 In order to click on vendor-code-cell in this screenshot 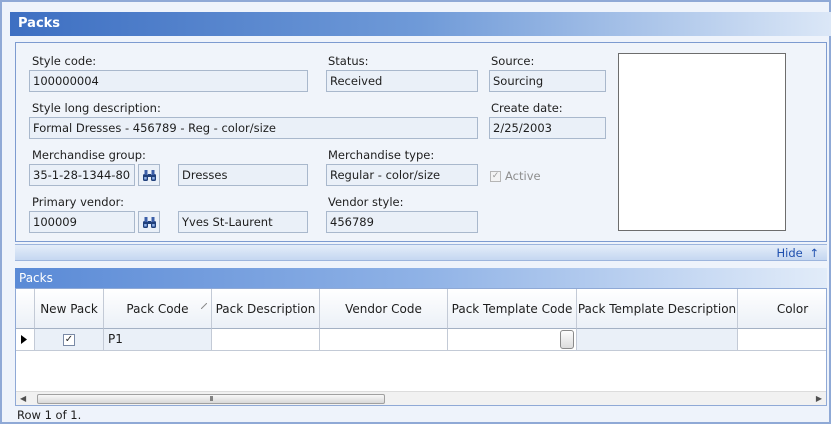, I will do `click(384, 340)`.